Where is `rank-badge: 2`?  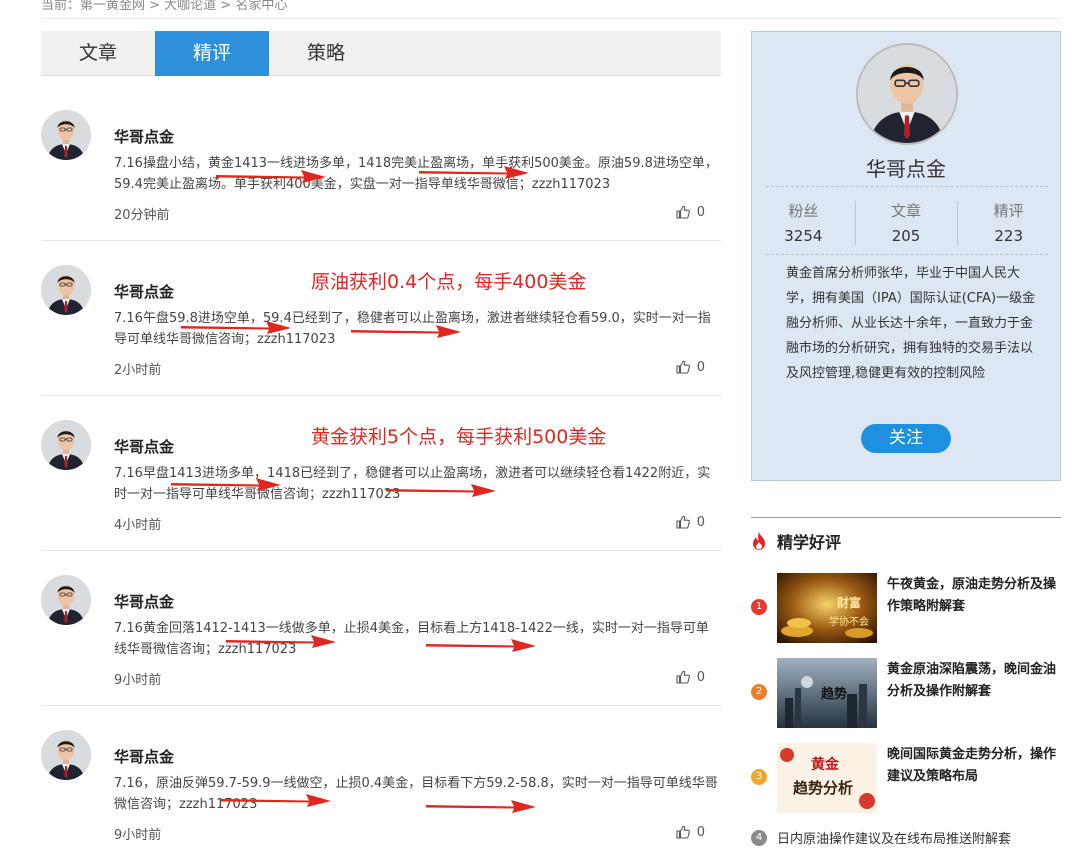
rank-badge: 2 is located at coordinates (759, 692).